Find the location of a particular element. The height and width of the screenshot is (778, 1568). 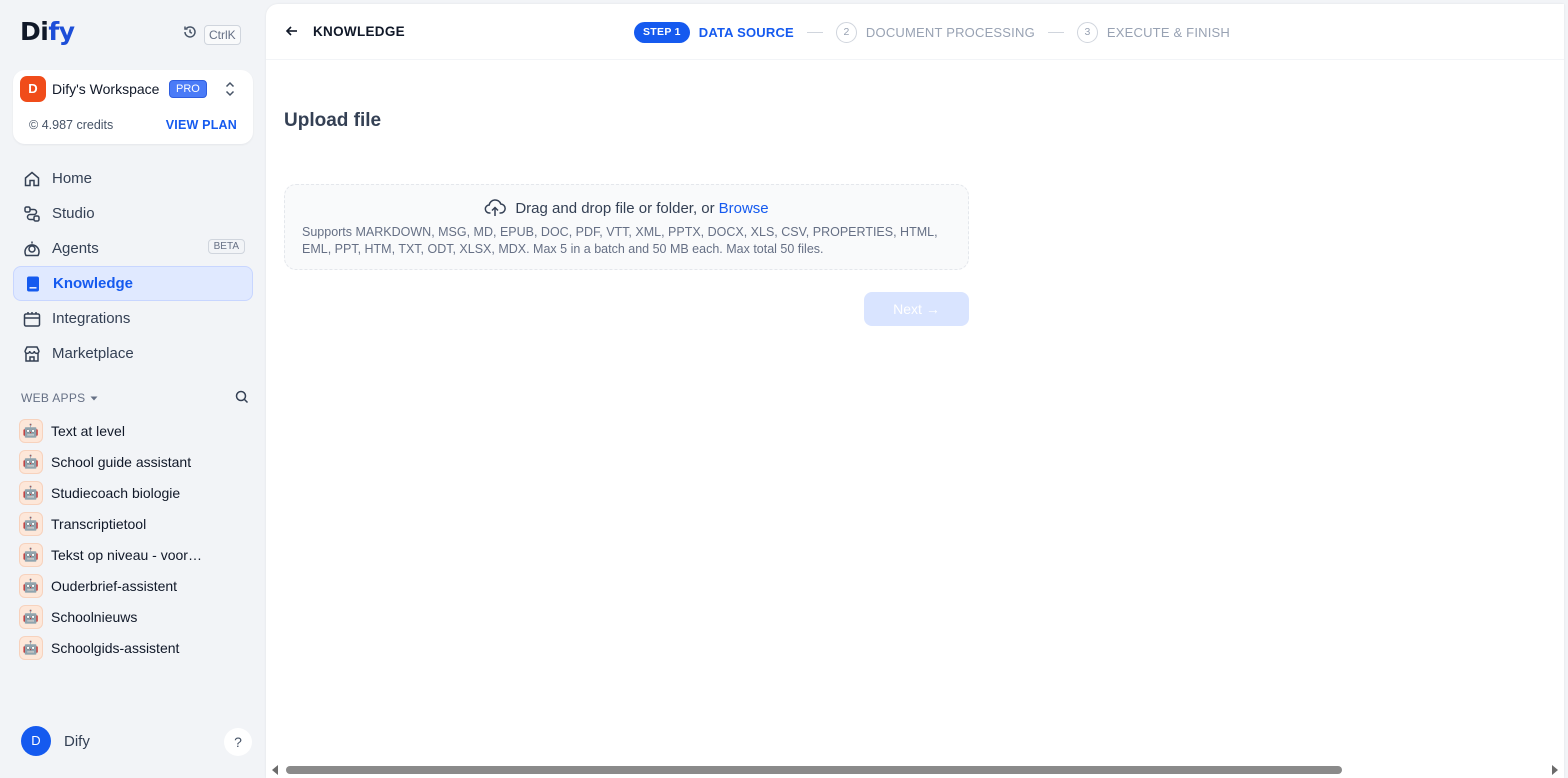

scroll-right-arrow is located at coordinates (1555, 770).